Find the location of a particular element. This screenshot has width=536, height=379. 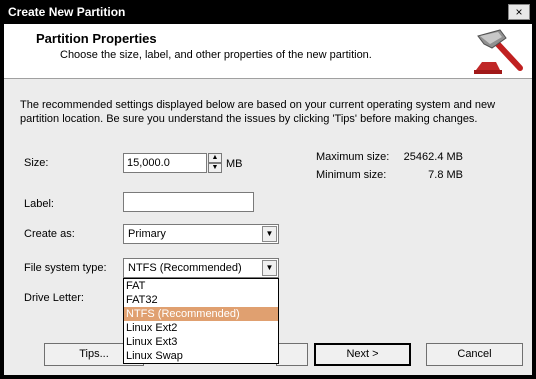

fs-option: FAT32 is located at coordinates (201, 300).